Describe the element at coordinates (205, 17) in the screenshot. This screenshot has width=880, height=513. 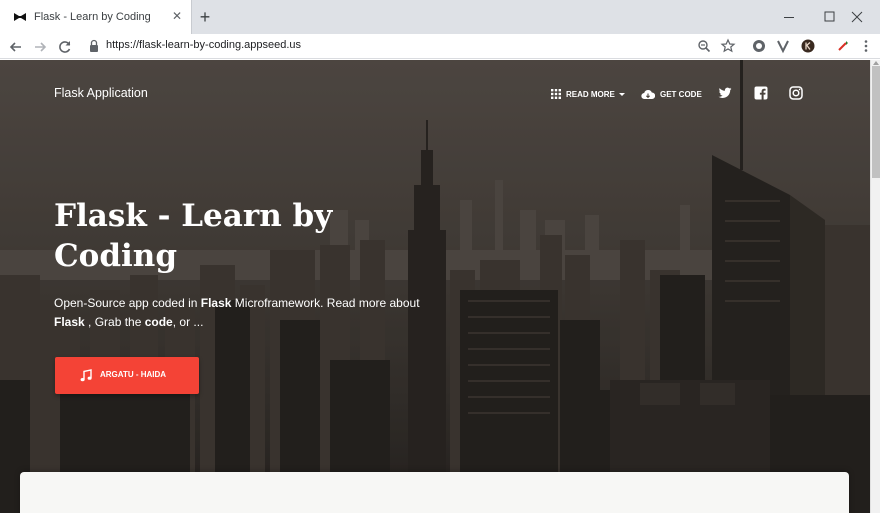
I see `new-tab-button: +` at that location.